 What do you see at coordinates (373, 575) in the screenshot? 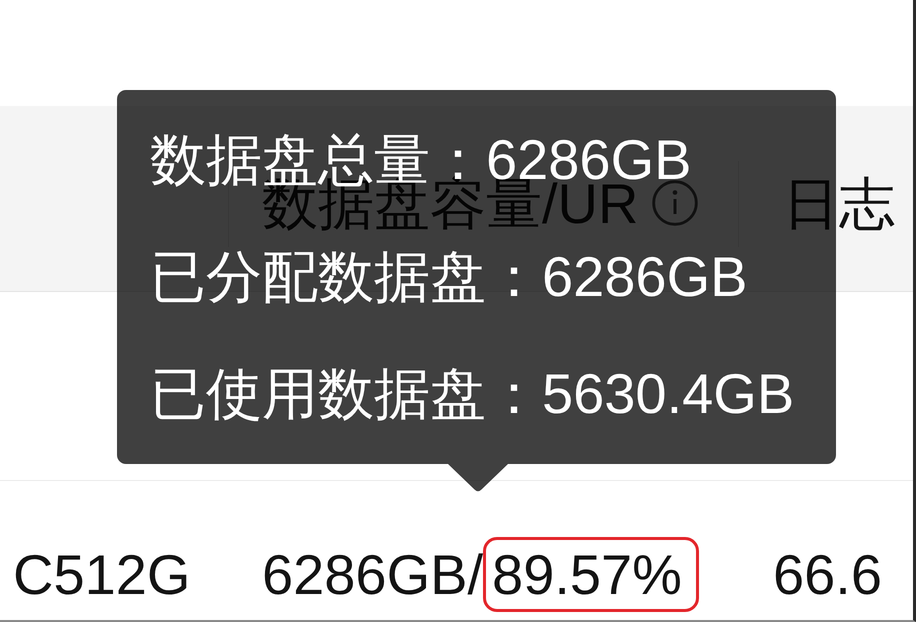
I see `capacity-text: 6286GB/` at bounding box center [373, 575].